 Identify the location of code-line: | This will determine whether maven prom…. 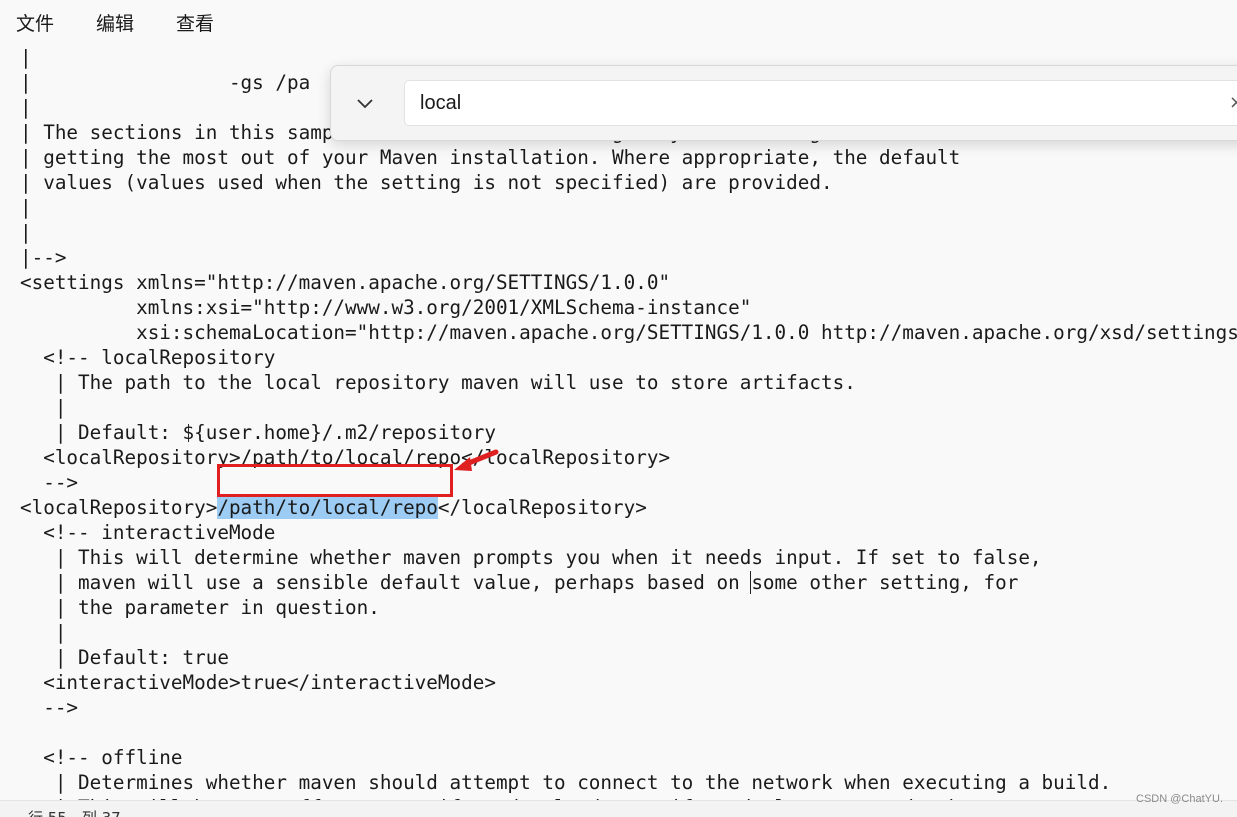
(531, 557).